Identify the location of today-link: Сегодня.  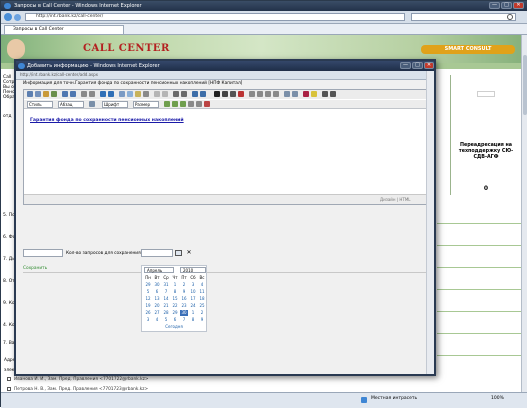
(174, 326).